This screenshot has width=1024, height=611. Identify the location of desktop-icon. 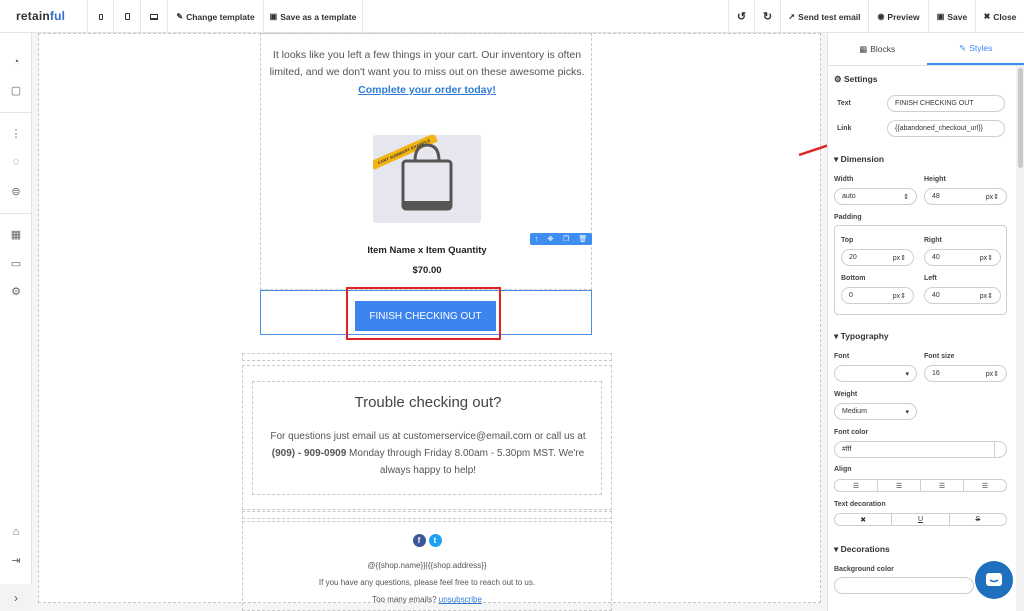
(154, 16).